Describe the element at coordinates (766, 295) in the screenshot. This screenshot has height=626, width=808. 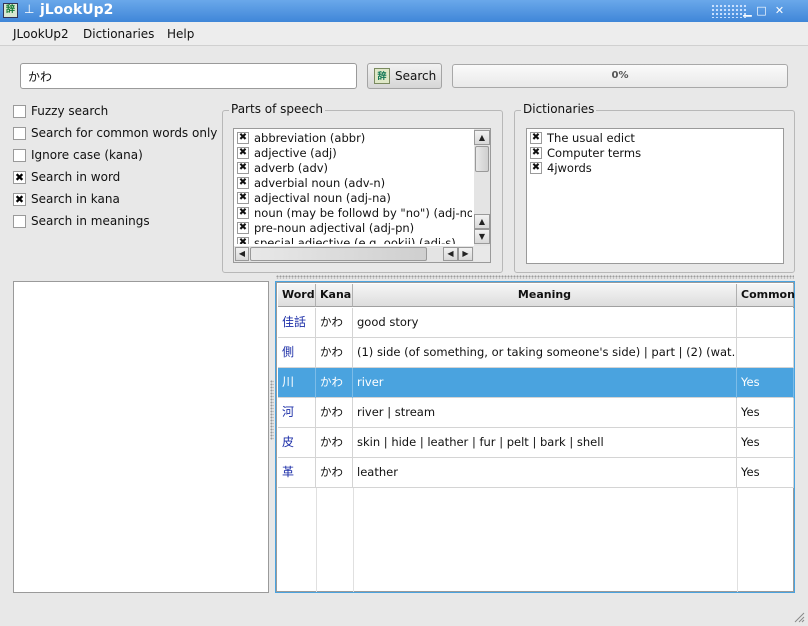
I see `column-header-common: Common` at that location.